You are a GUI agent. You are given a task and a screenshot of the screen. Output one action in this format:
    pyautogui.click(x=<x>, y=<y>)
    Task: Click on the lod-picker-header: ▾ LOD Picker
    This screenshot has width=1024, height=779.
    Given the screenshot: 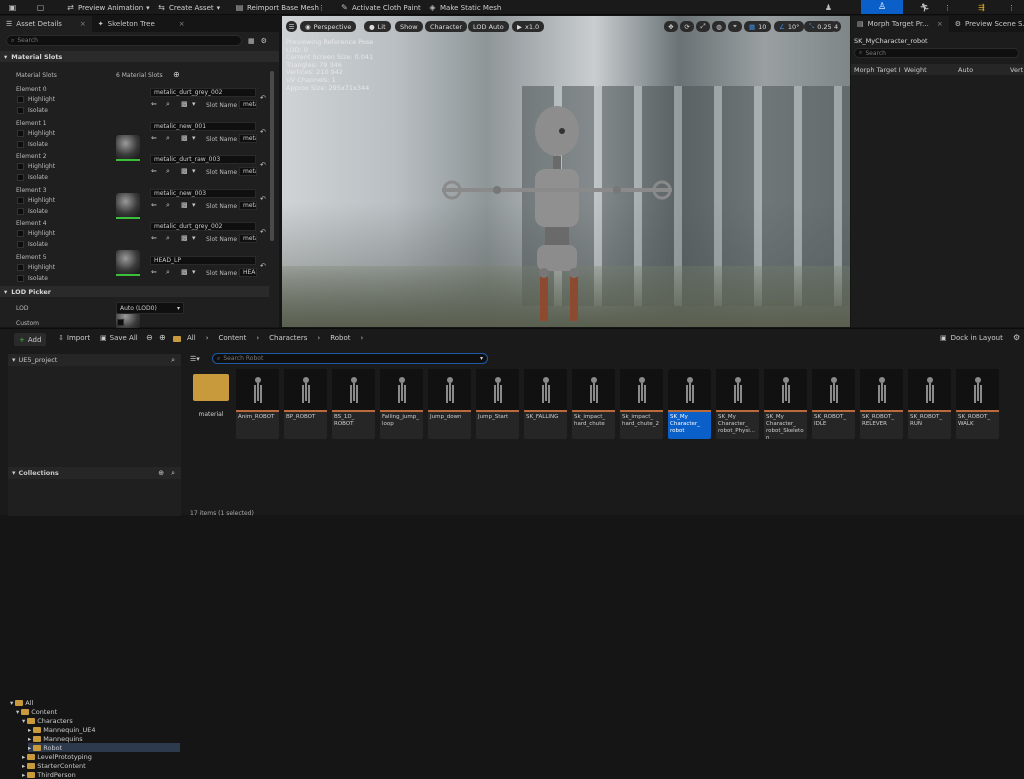 What is the action you would take?
    pyautogui.click(x=134, y=291)
    